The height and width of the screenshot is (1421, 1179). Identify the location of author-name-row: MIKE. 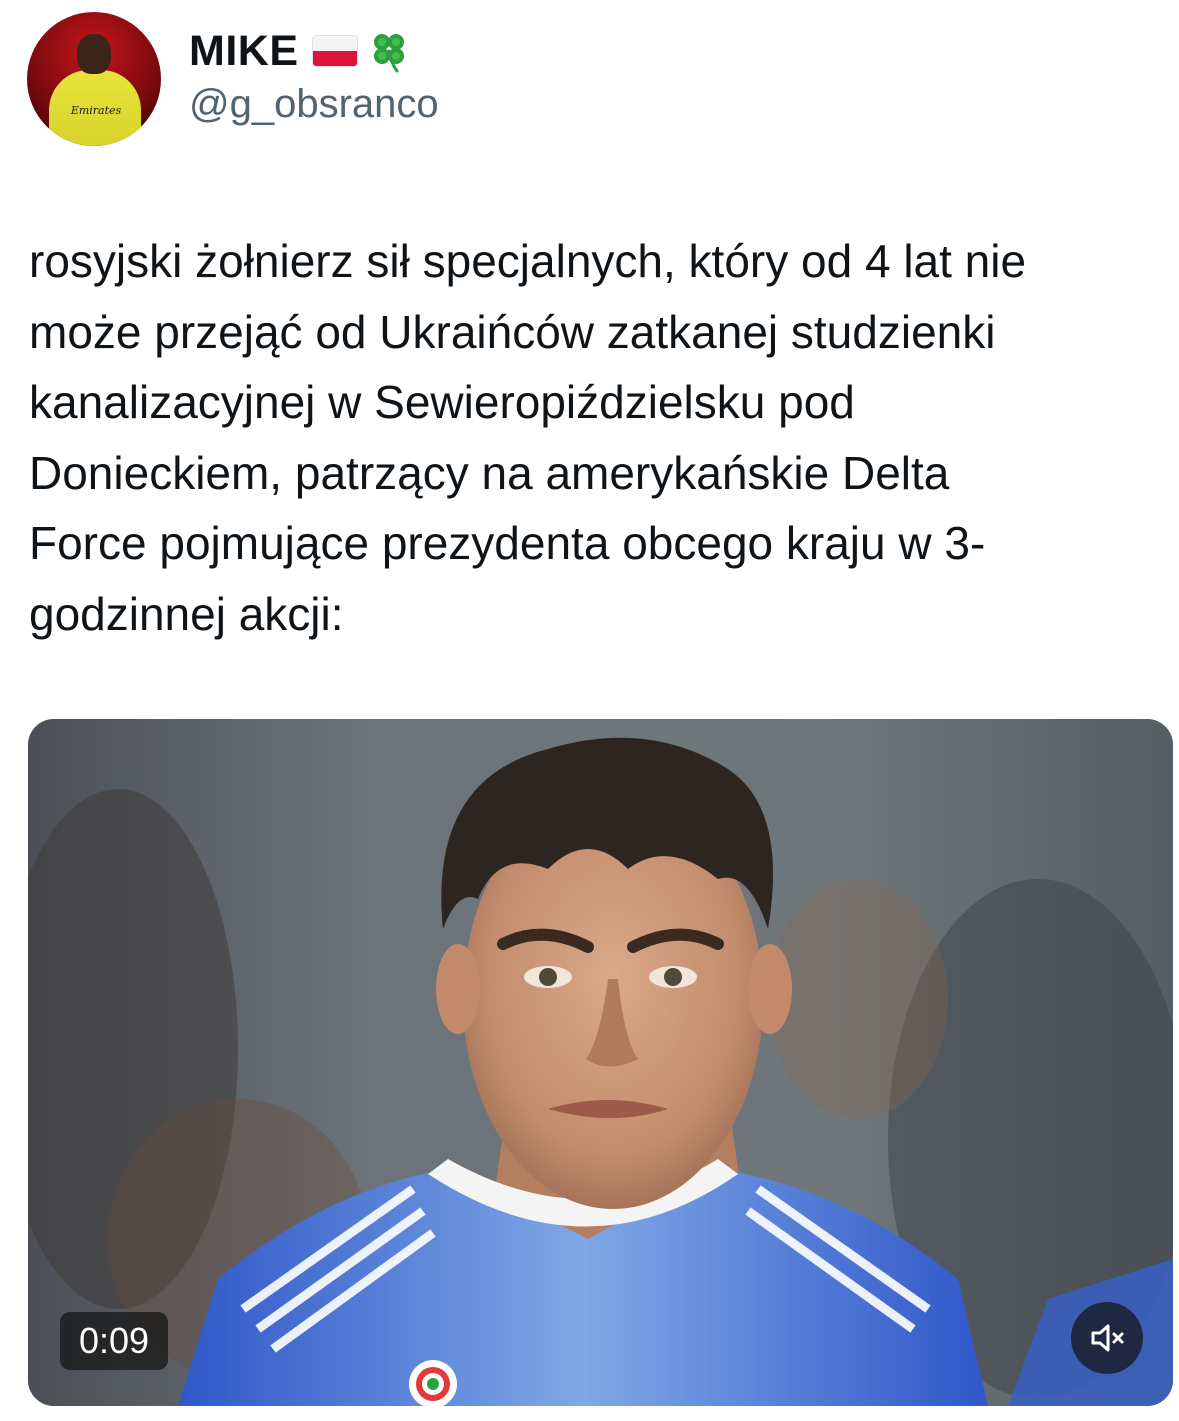
(300, 51).